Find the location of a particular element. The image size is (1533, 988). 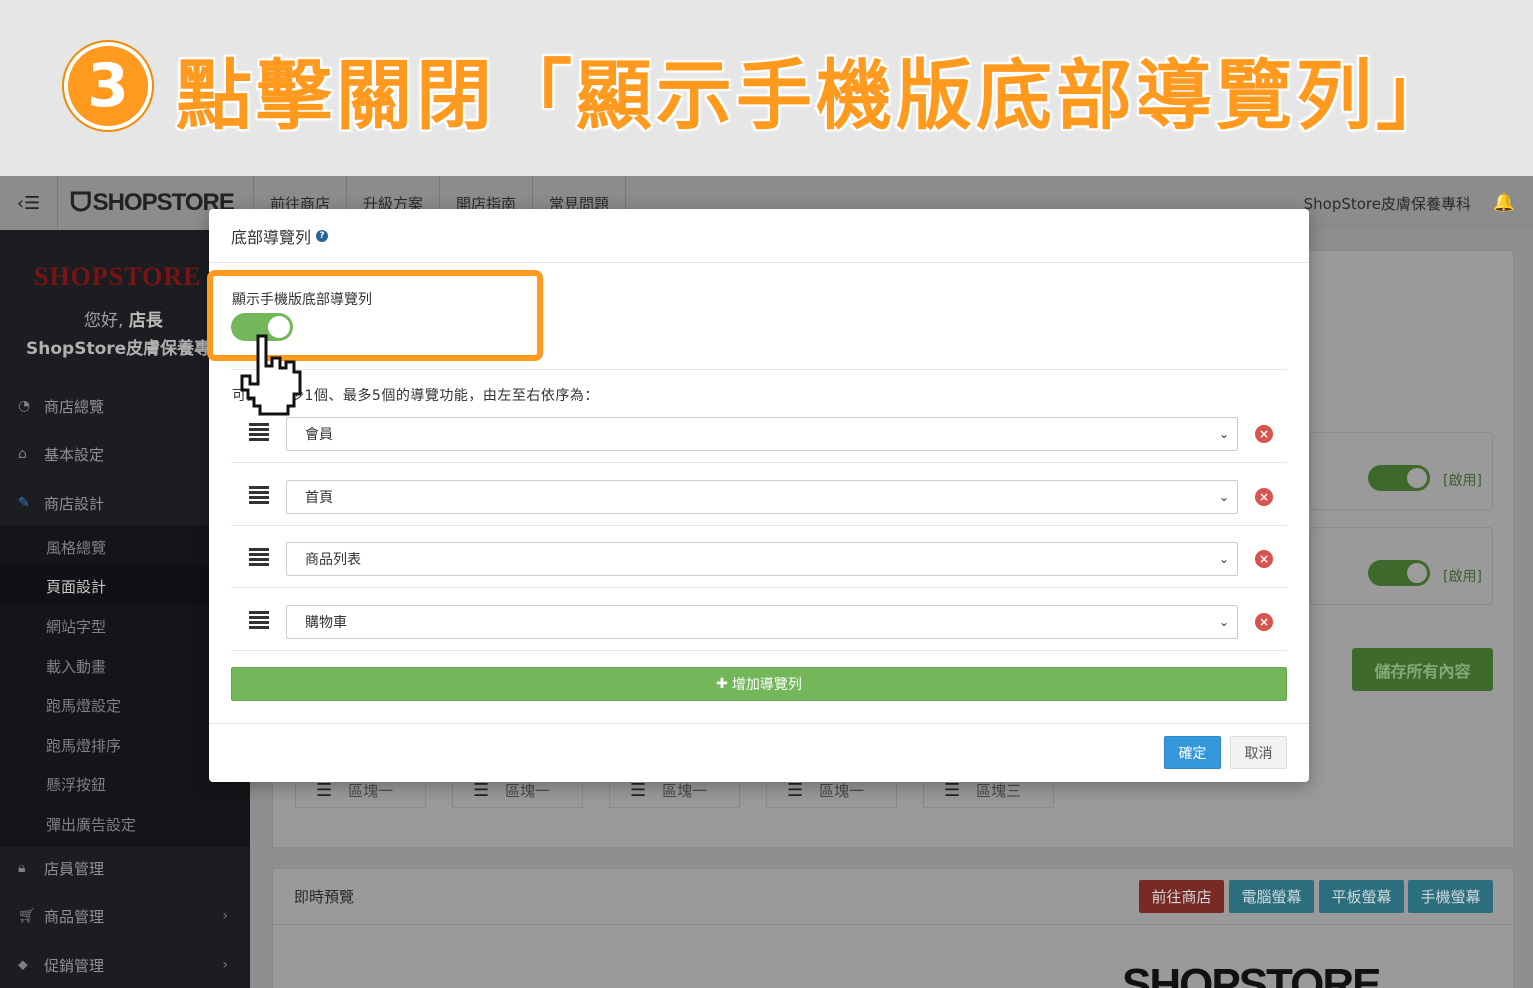

sidebar-store-name: ShopStore皮膚保養專科 is located at coordinates (127, 349).